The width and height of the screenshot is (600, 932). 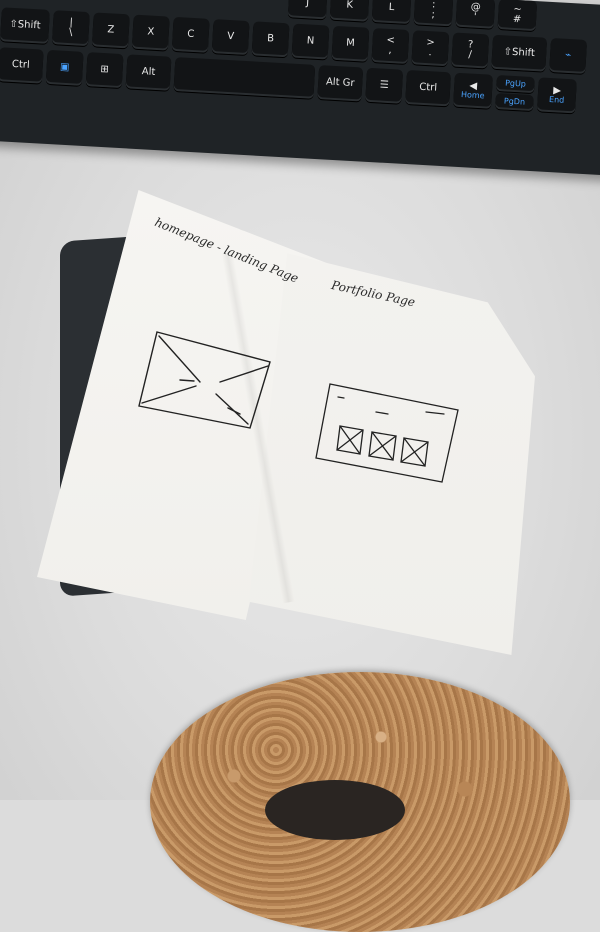 What do you see at coordinates (335, 810) in the screenshot?
I see `coaster-center` at bounding box center [335, 810].